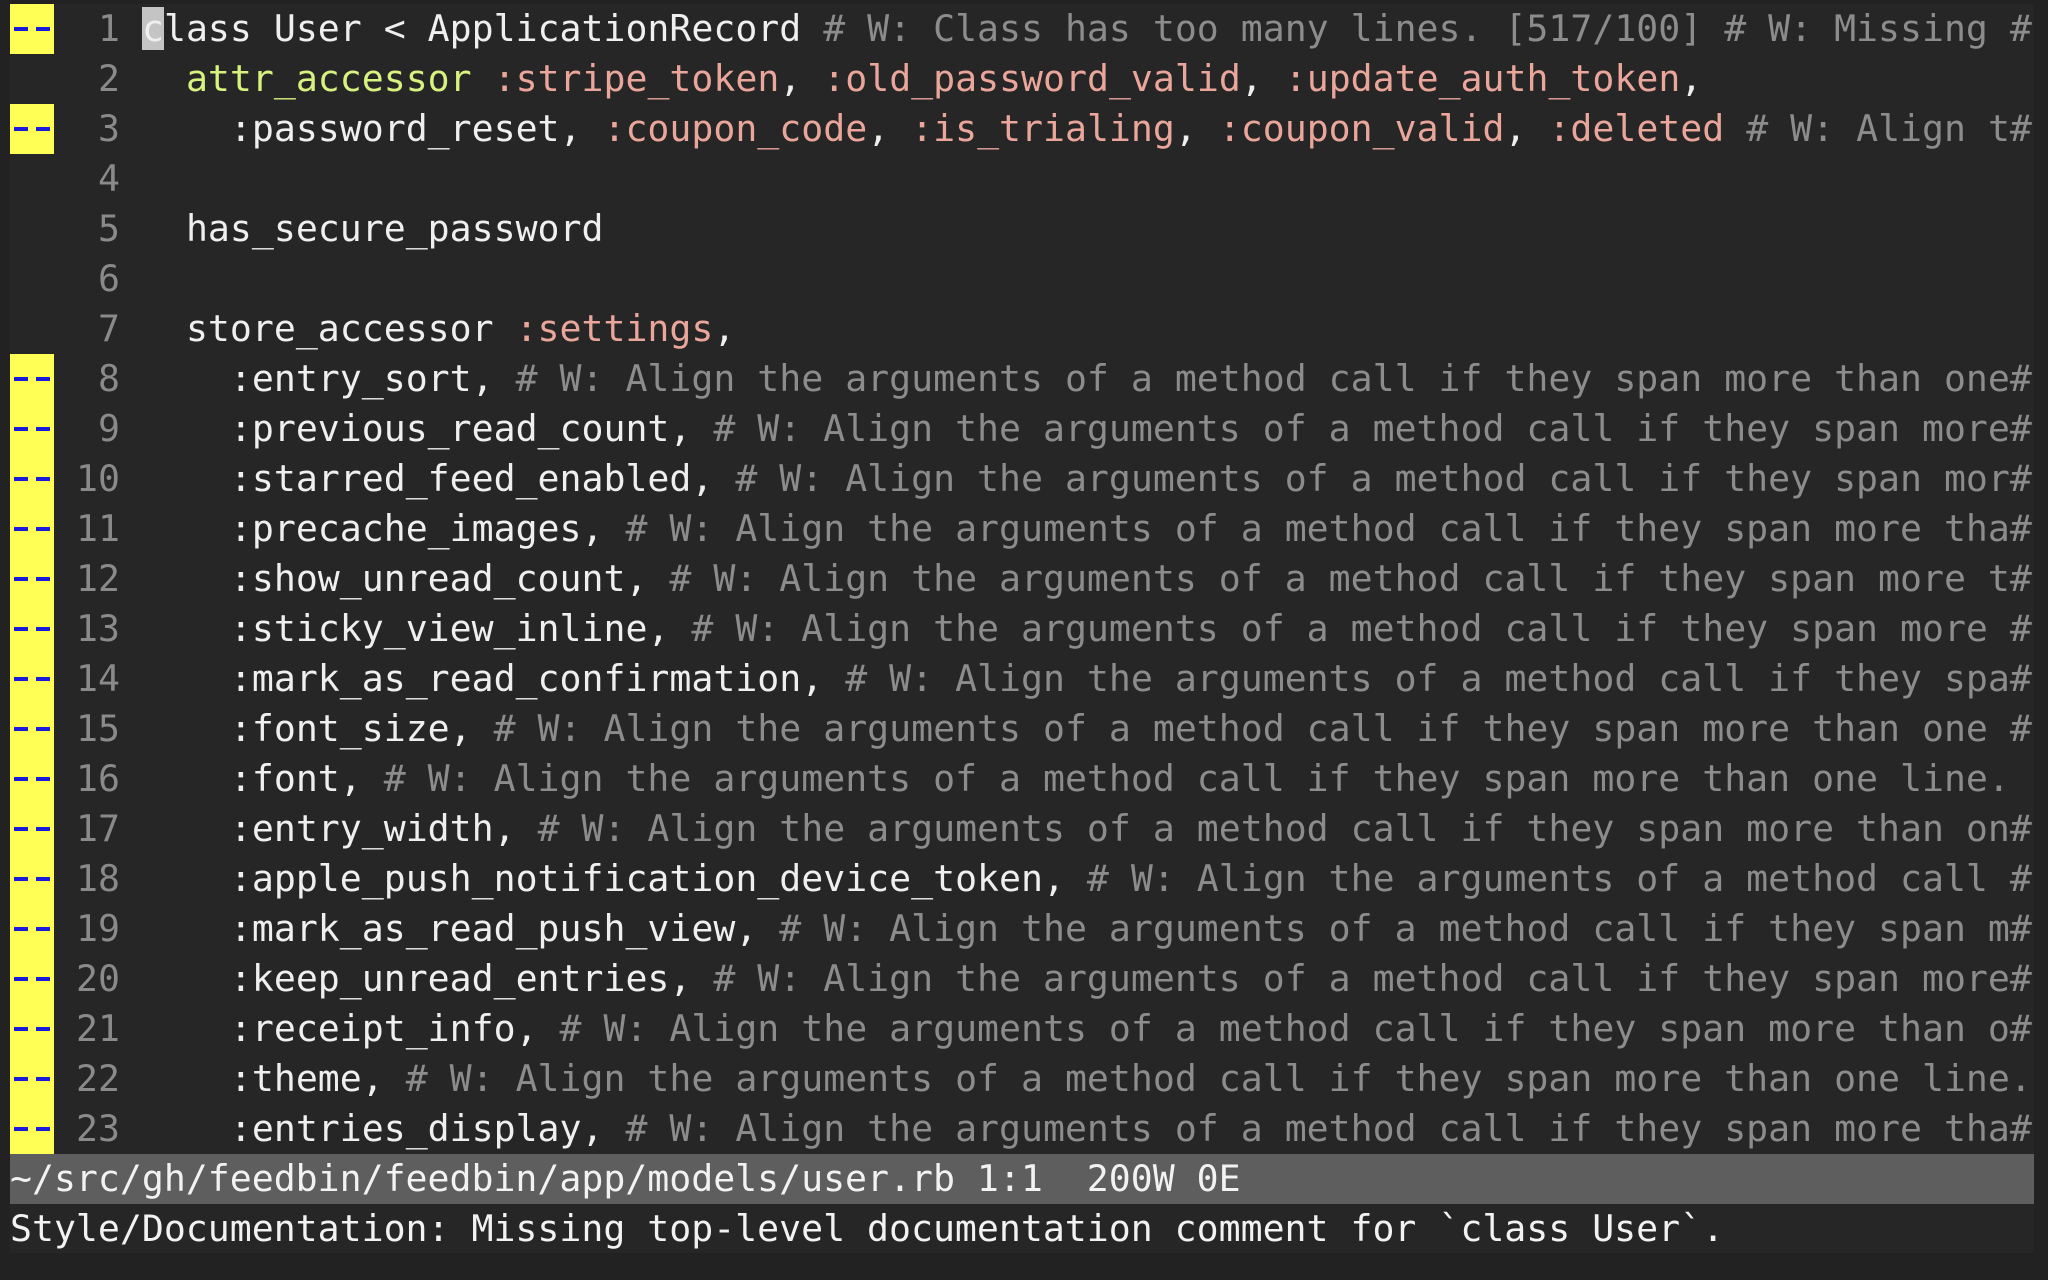  What do you see at coordinates (1088, 229) in the screenshot?
I see `line-text: has_secure_password` at bounding box center [1088, 229].